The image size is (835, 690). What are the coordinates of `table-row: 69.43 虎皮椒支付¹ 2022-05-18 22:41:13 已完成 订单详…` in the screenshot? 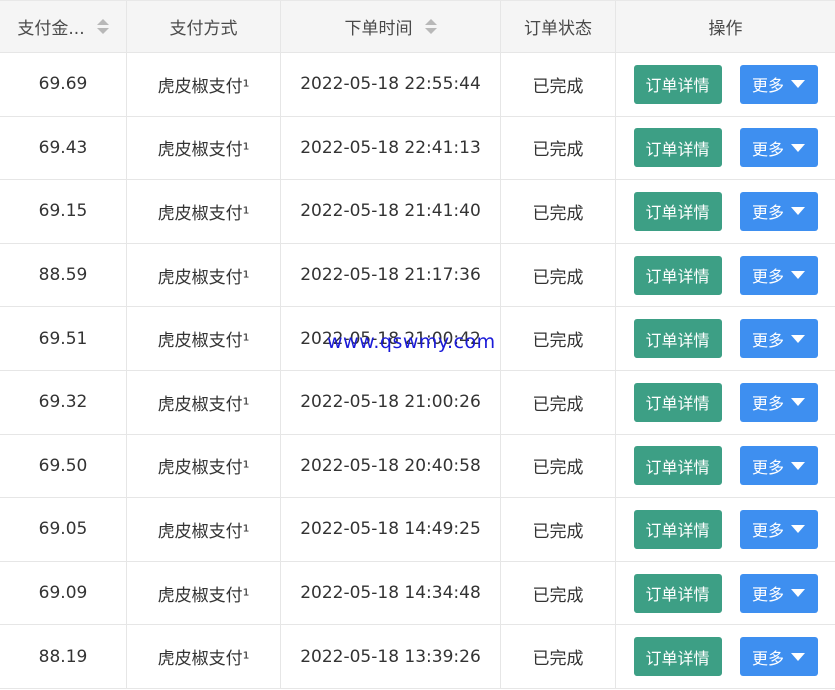 It's located at (417, 148).